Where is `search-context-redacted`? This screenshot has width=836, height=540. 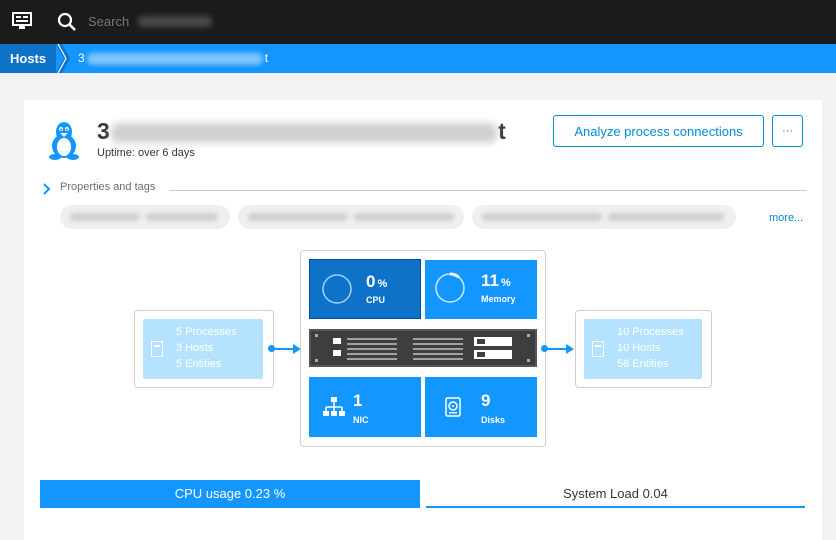 search-context-redacted is located at coordinates (175, 21).